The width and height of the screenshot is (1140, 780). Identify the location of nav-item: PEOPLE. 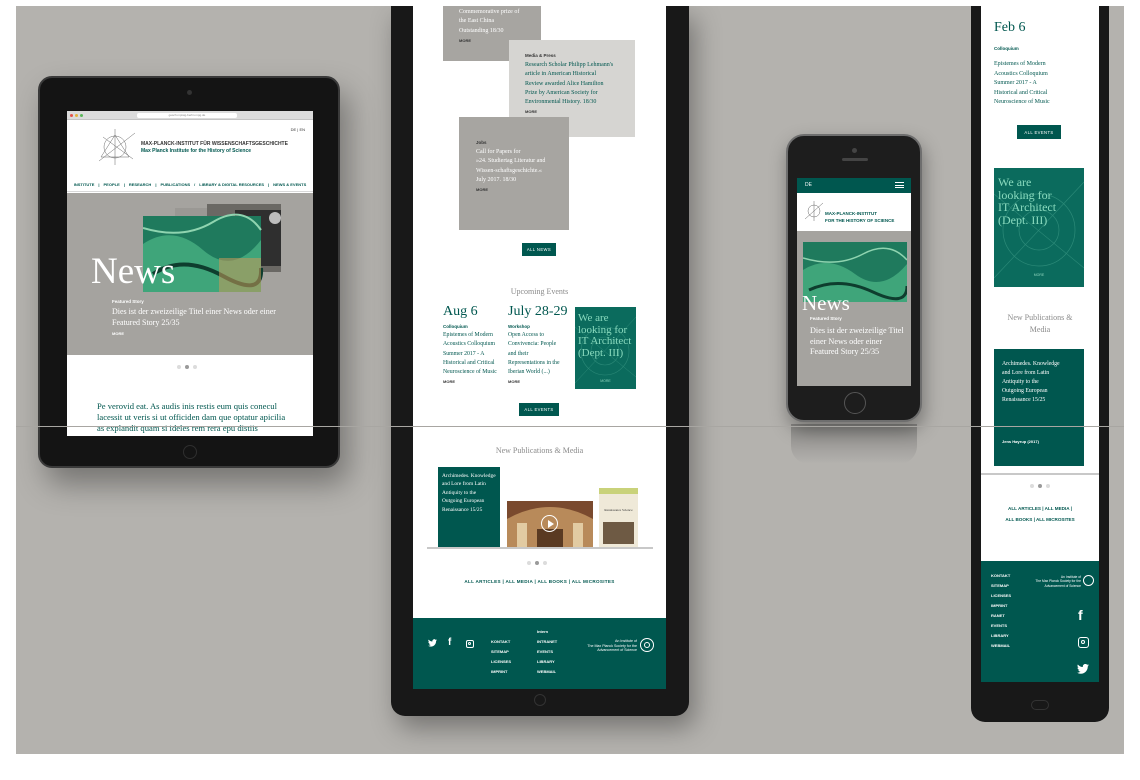
(112, 186).